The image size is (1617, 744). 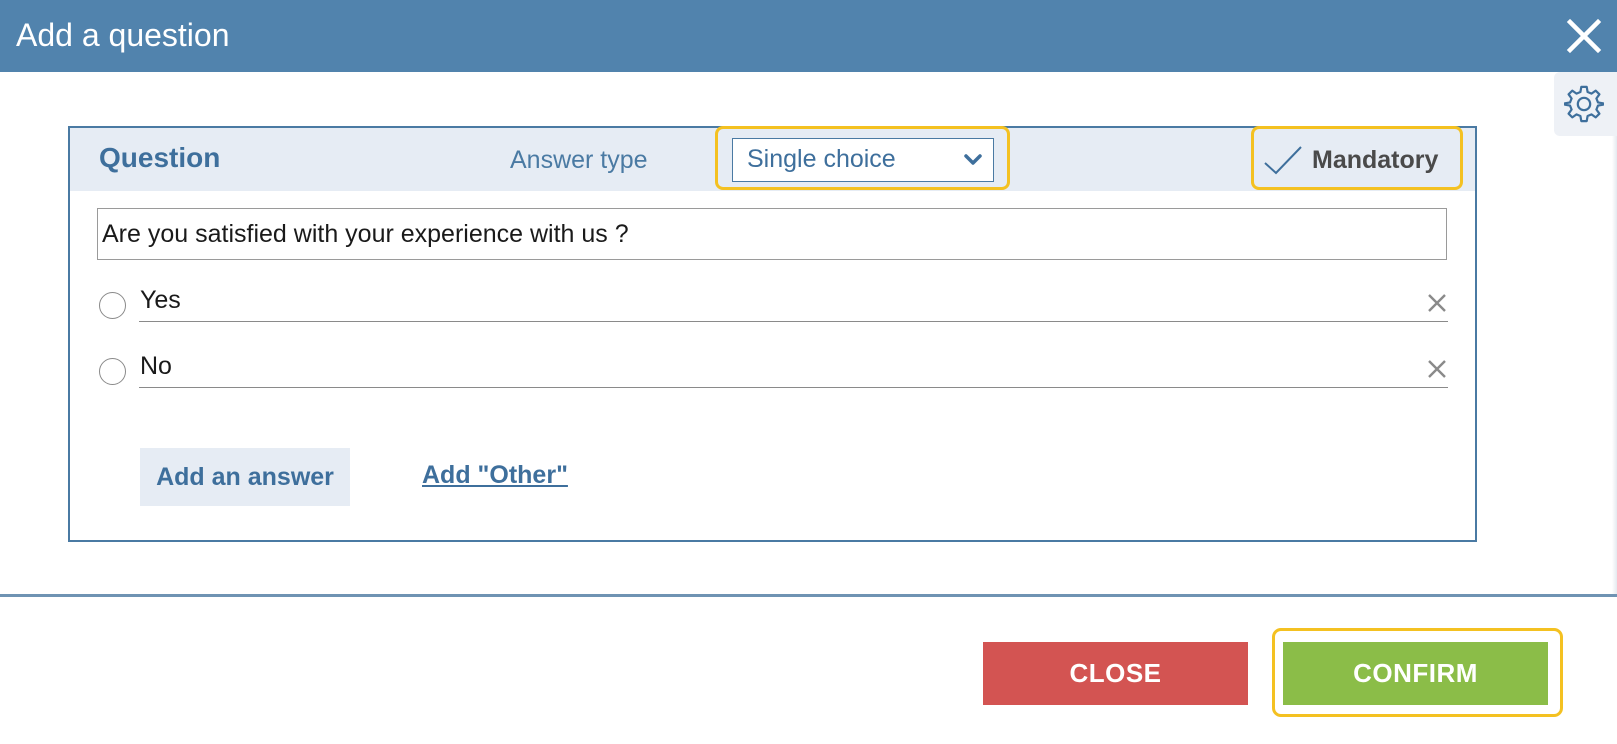 What do you see at coordinates (1584, 36) in the screenshot?
I see `close-icon` at bounding box center [1584, 36].